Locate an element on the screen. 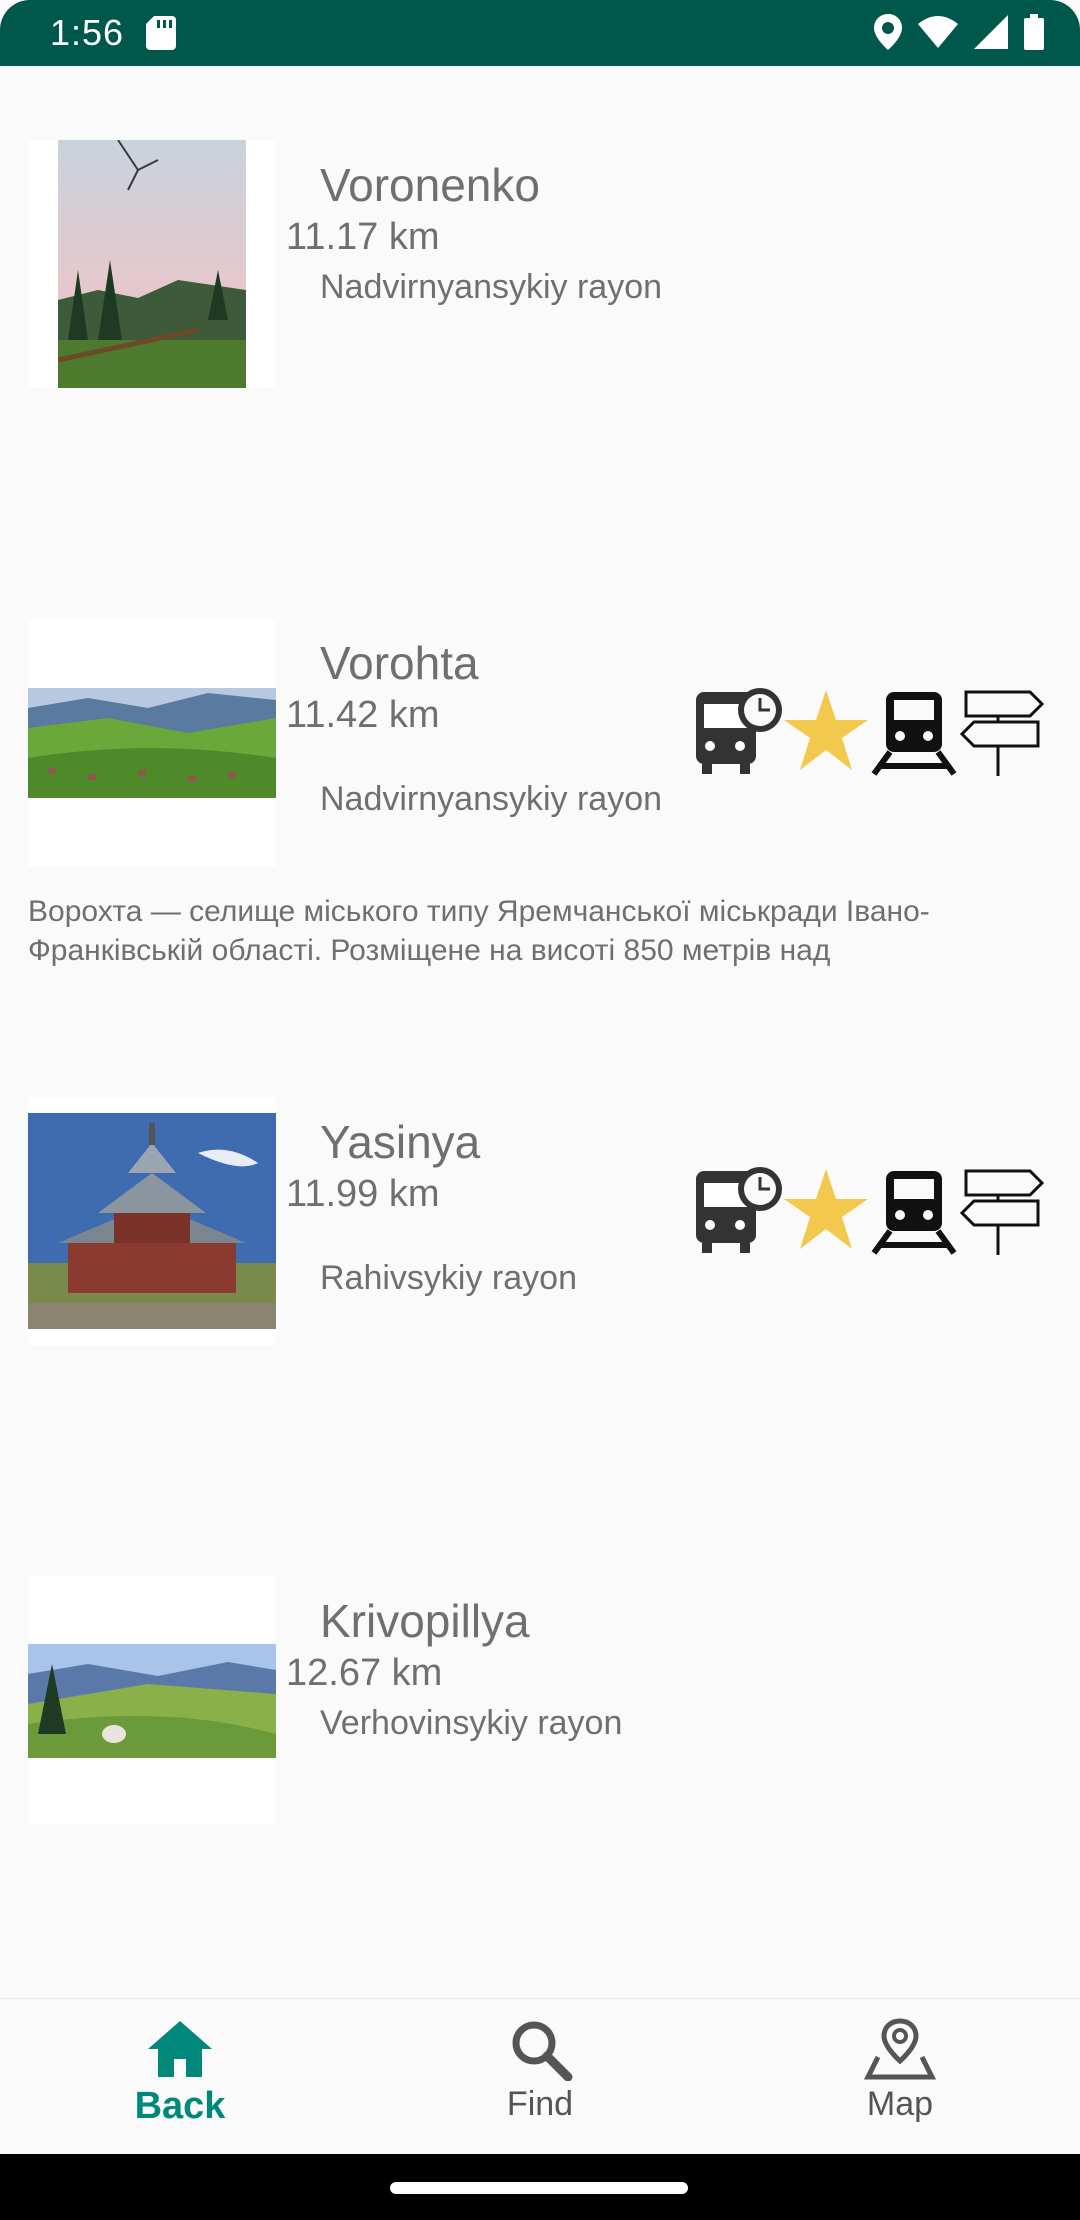 This screenshot has height=2220, width=1080. place-name: Vorohta is located at coordinates (399, 663).